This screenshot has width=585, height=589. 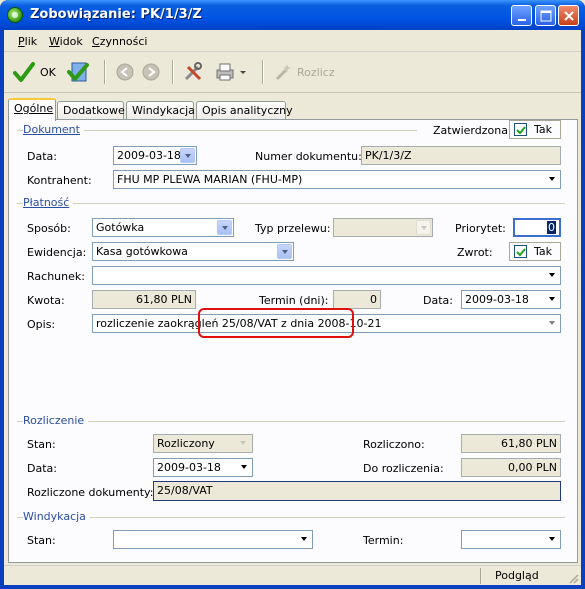 What do you see at coordinates (573, 578) in the screenshot?
I see `resize-grip-icon` at bounding box center [573, 578].